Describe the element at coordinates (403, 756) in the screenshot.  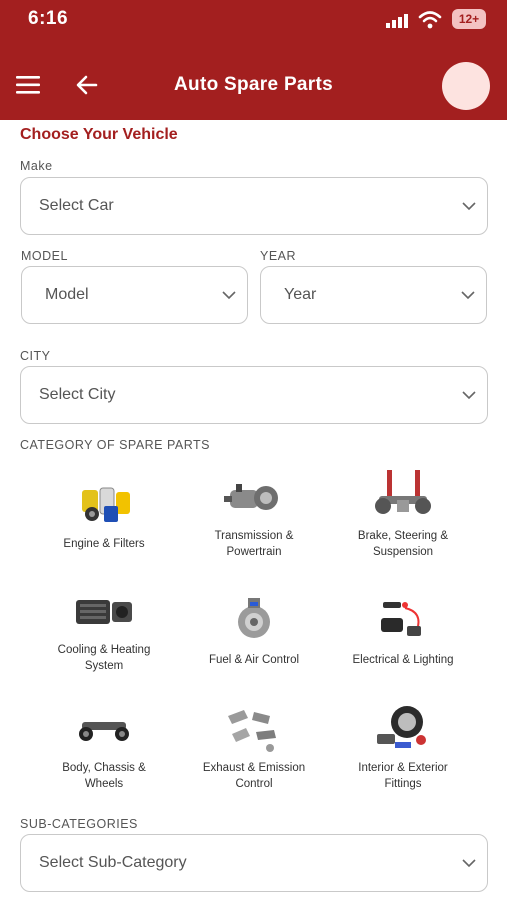
I see `category-interior-exterior: Interior & Exterior Fittings` at that location.